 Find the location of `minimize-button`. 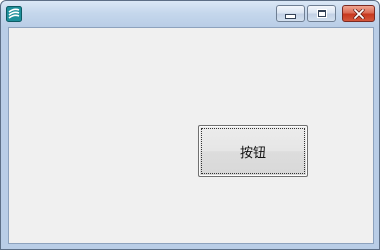

minimize-button is located at coordinates (290, 13).